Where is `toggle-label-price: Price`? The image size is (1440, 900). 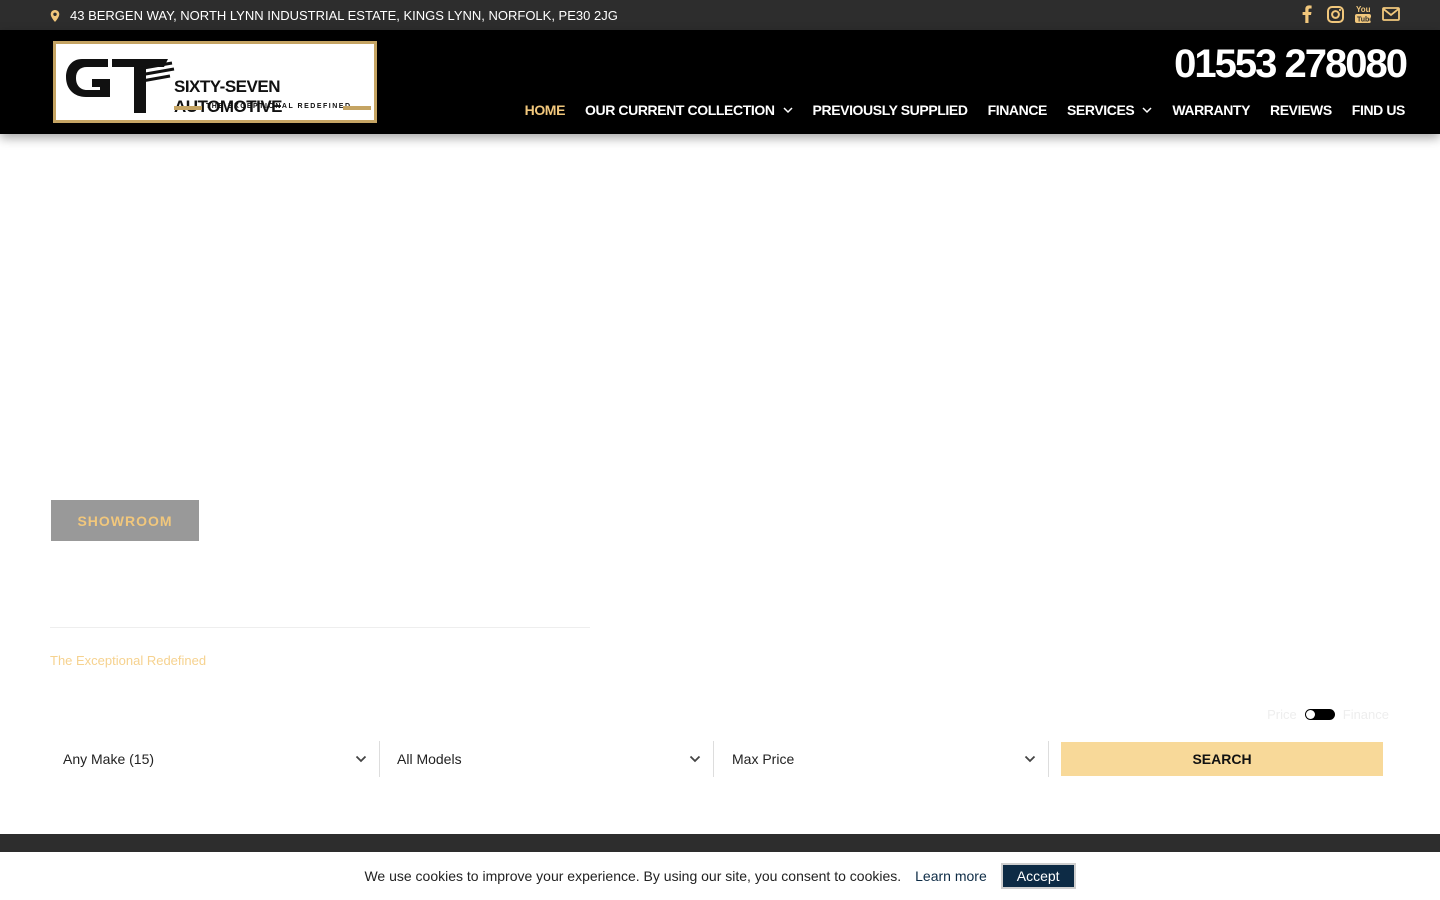 toggle-label-price: Price is located at coordinates (1282, 714).